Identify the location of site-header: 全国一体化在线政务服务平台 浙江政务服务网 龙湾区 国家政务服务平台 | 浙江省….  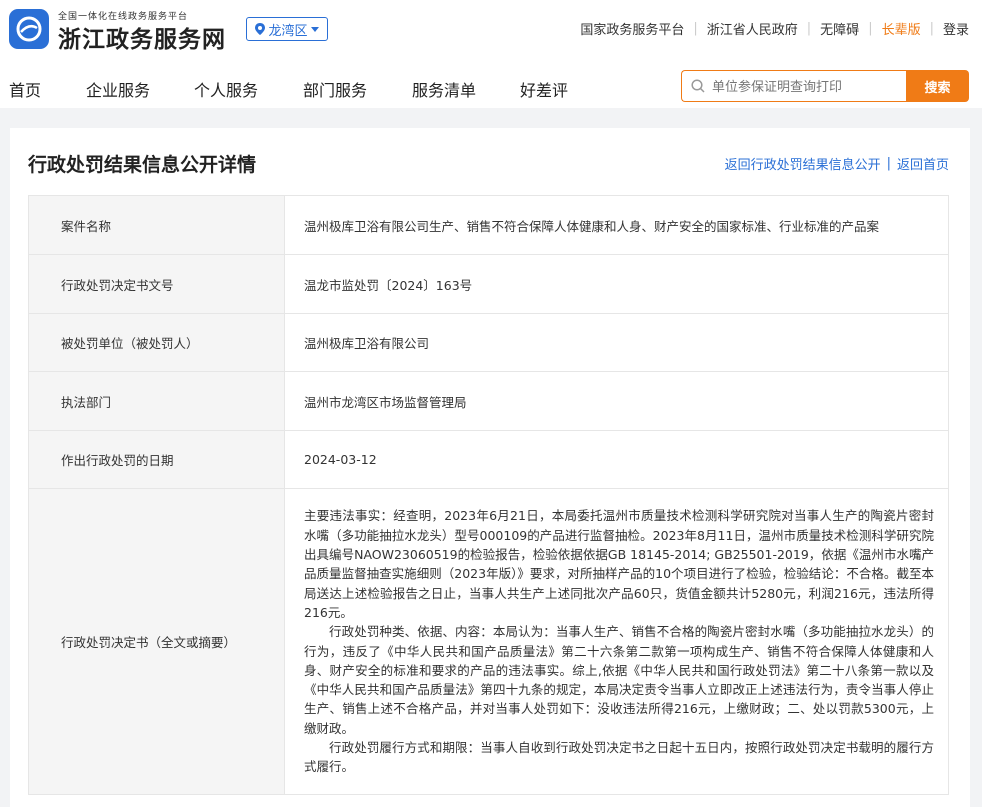
(491, 54).